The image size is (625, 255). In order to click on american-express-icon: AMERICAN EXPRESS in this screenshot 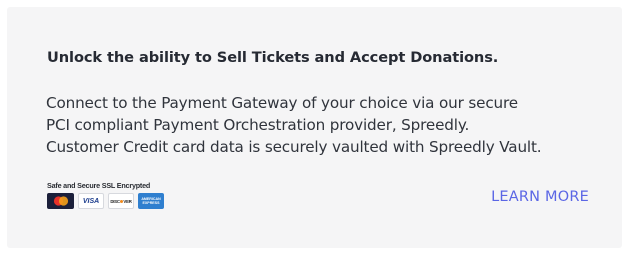, I will do `click(151, 201)`.